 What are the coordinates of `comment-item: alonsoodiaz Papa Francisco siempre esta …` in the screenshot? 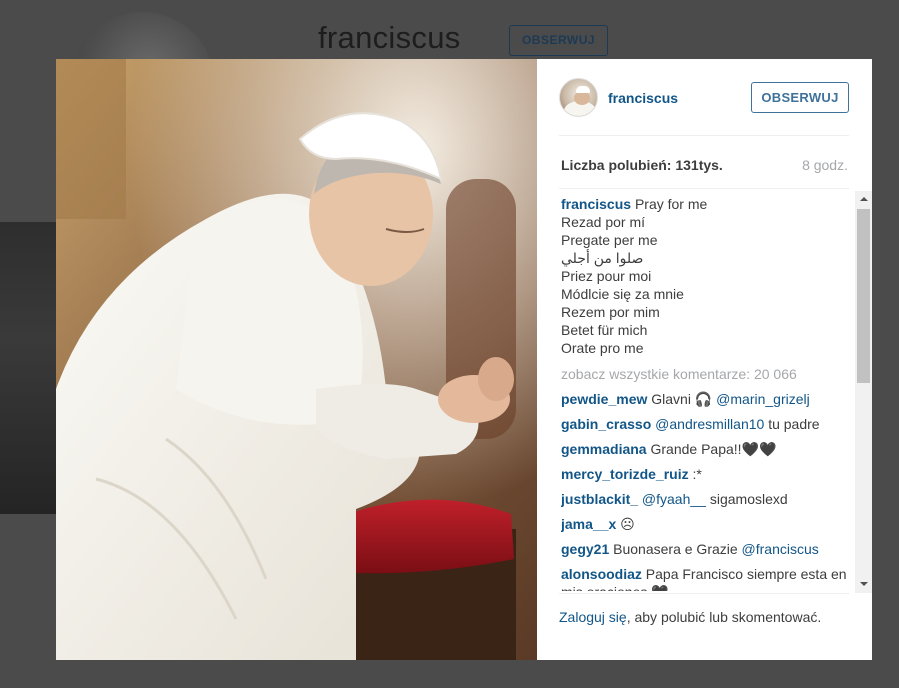 It's located at (704, 578).